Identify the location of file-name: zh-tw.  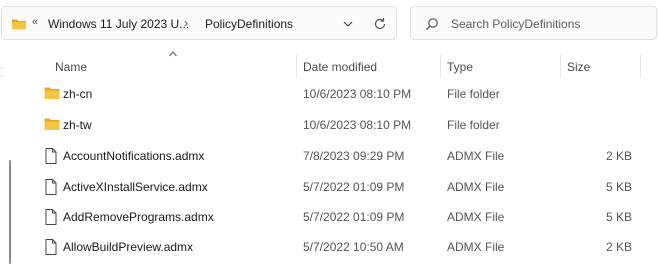
(77, 125).